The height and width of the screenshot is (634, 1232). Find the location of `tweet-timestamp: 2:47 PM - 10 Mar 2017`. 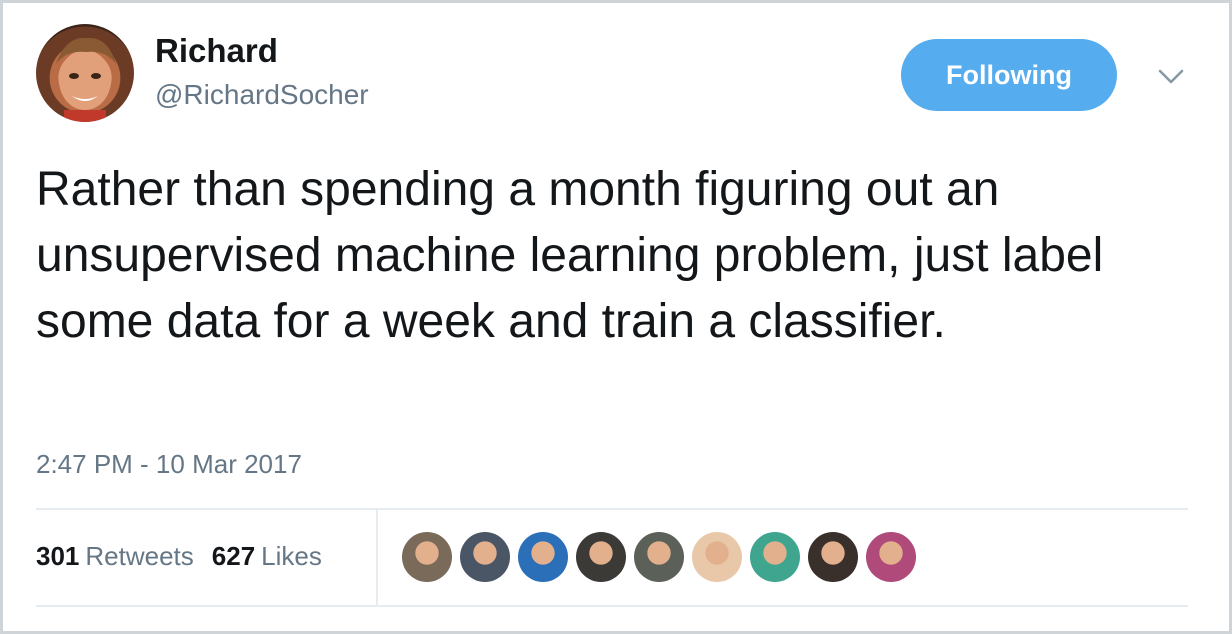

tweet-timestamp: 2:47 PM - 10 Mar 2017 is located at coordinates (169, 464).